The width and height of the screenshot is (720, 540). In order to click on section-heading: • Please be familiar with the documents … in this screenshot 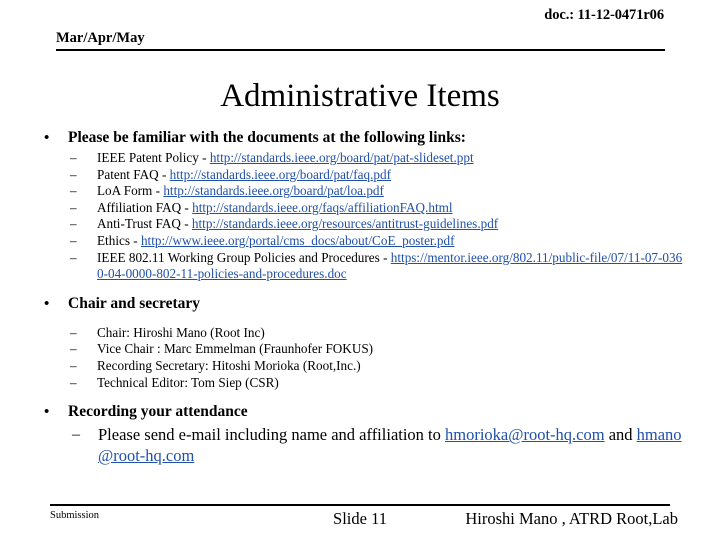, I will do `click(360, 138)`.